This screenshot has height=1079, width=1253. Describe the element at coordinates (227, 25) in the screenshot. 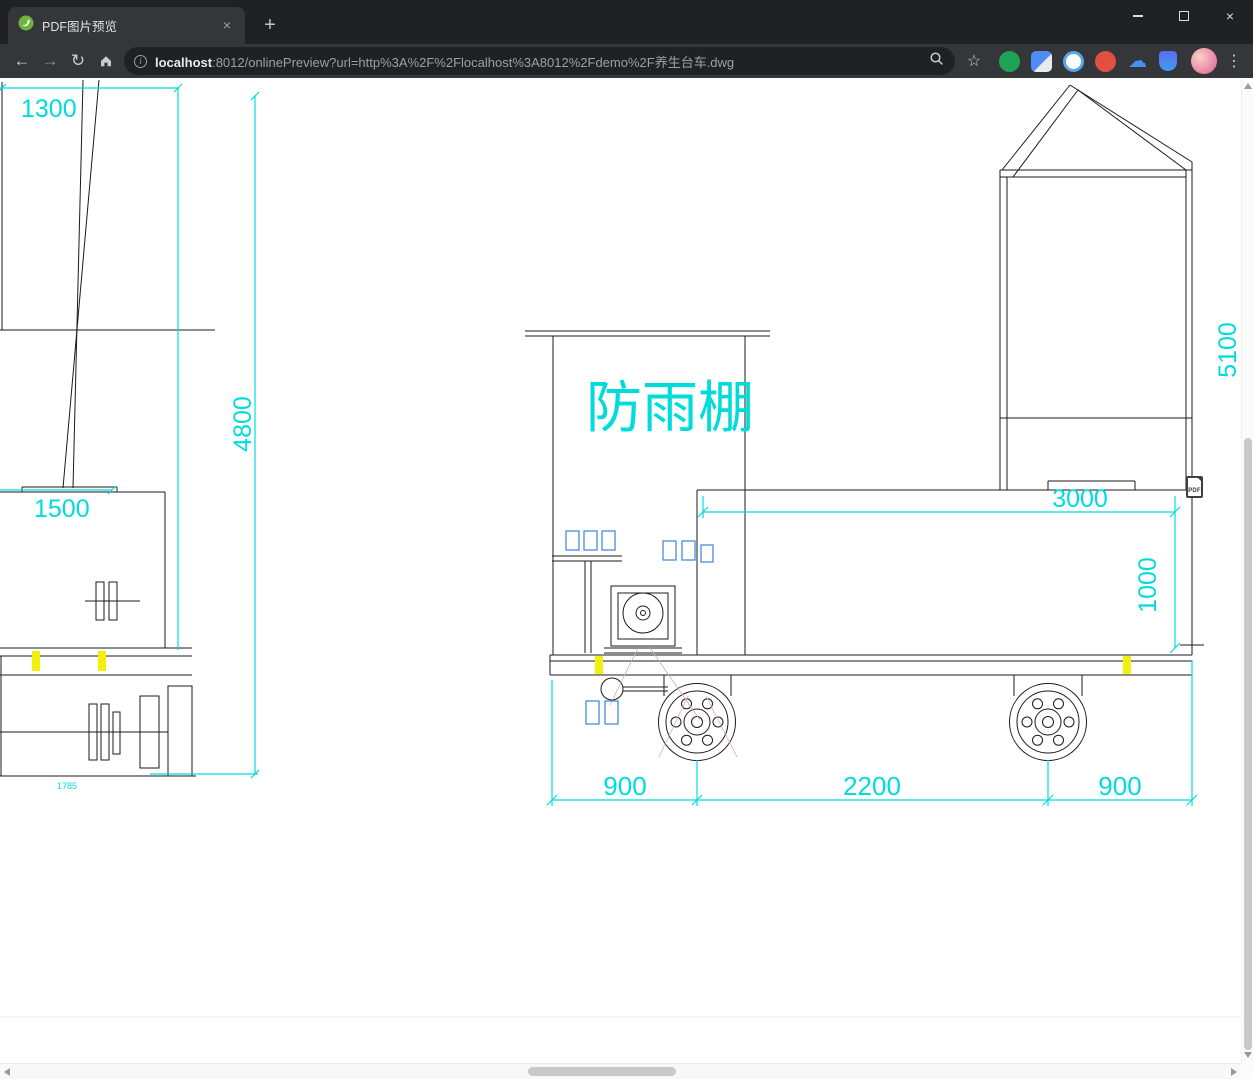

I see `tab-close-icon: ×` at that location.